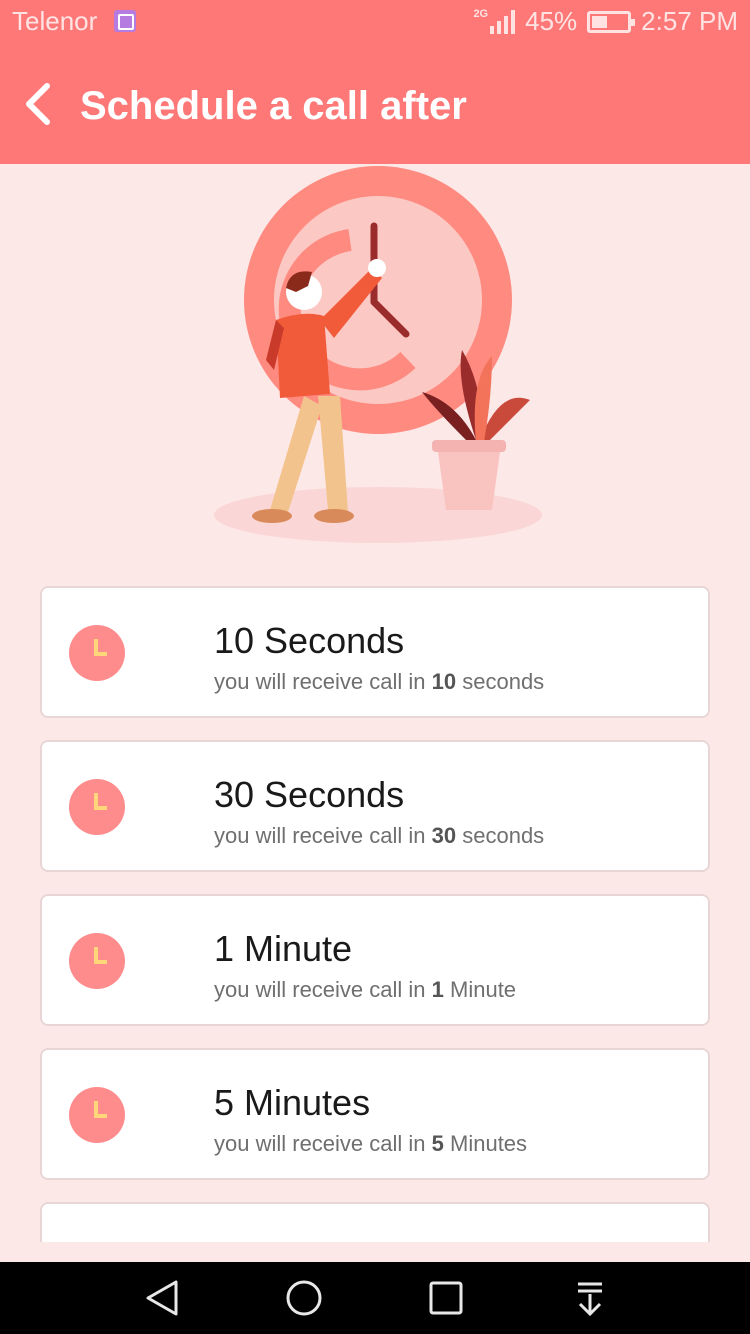 This screenshot has height=1334, width=750. What do you see at coordinates (365, 989) in the screenshot?
I see `option-subtitle: you will receive call in 1 Minute` at bounding box center [365, 989].